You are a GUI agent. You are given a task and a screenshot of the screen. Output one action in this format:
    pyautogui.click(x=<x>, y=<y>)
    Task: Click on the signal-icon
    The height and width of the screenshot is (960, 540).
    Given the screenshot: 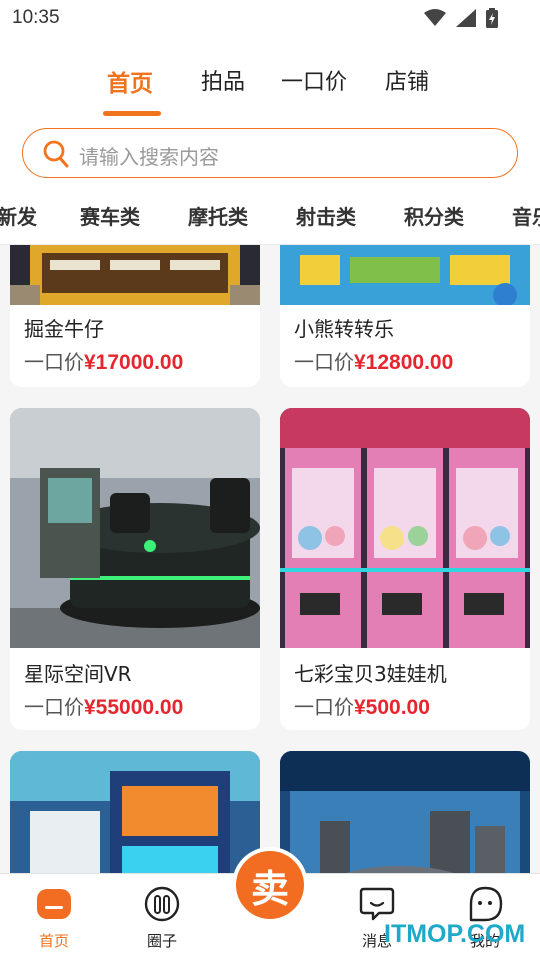 What is the action you would take?
    pyautogui.click(x=466, y=18)
    